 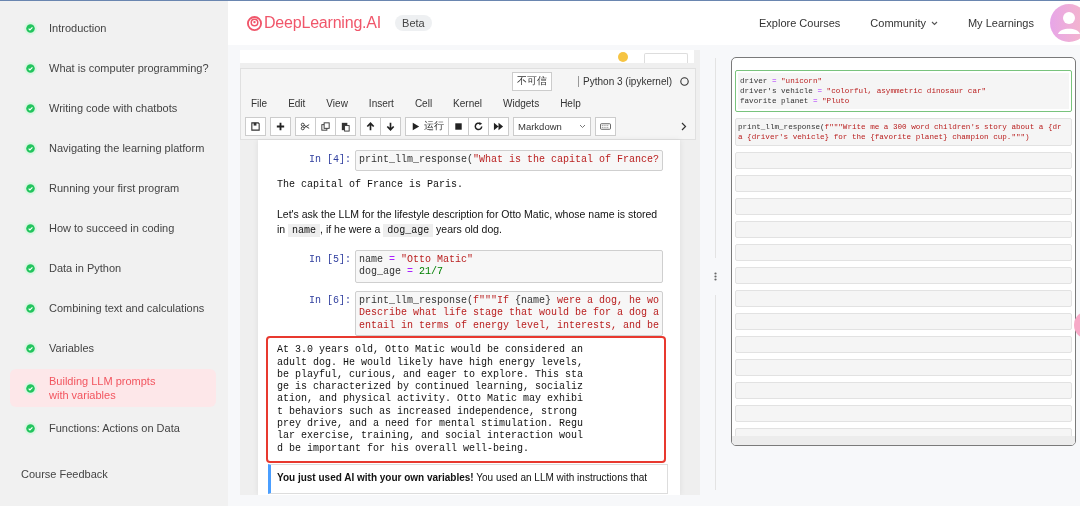 What do you see at coordinates (623, 56) in the screenshot?
I see `status-icon` at bounding box center [623, 56].